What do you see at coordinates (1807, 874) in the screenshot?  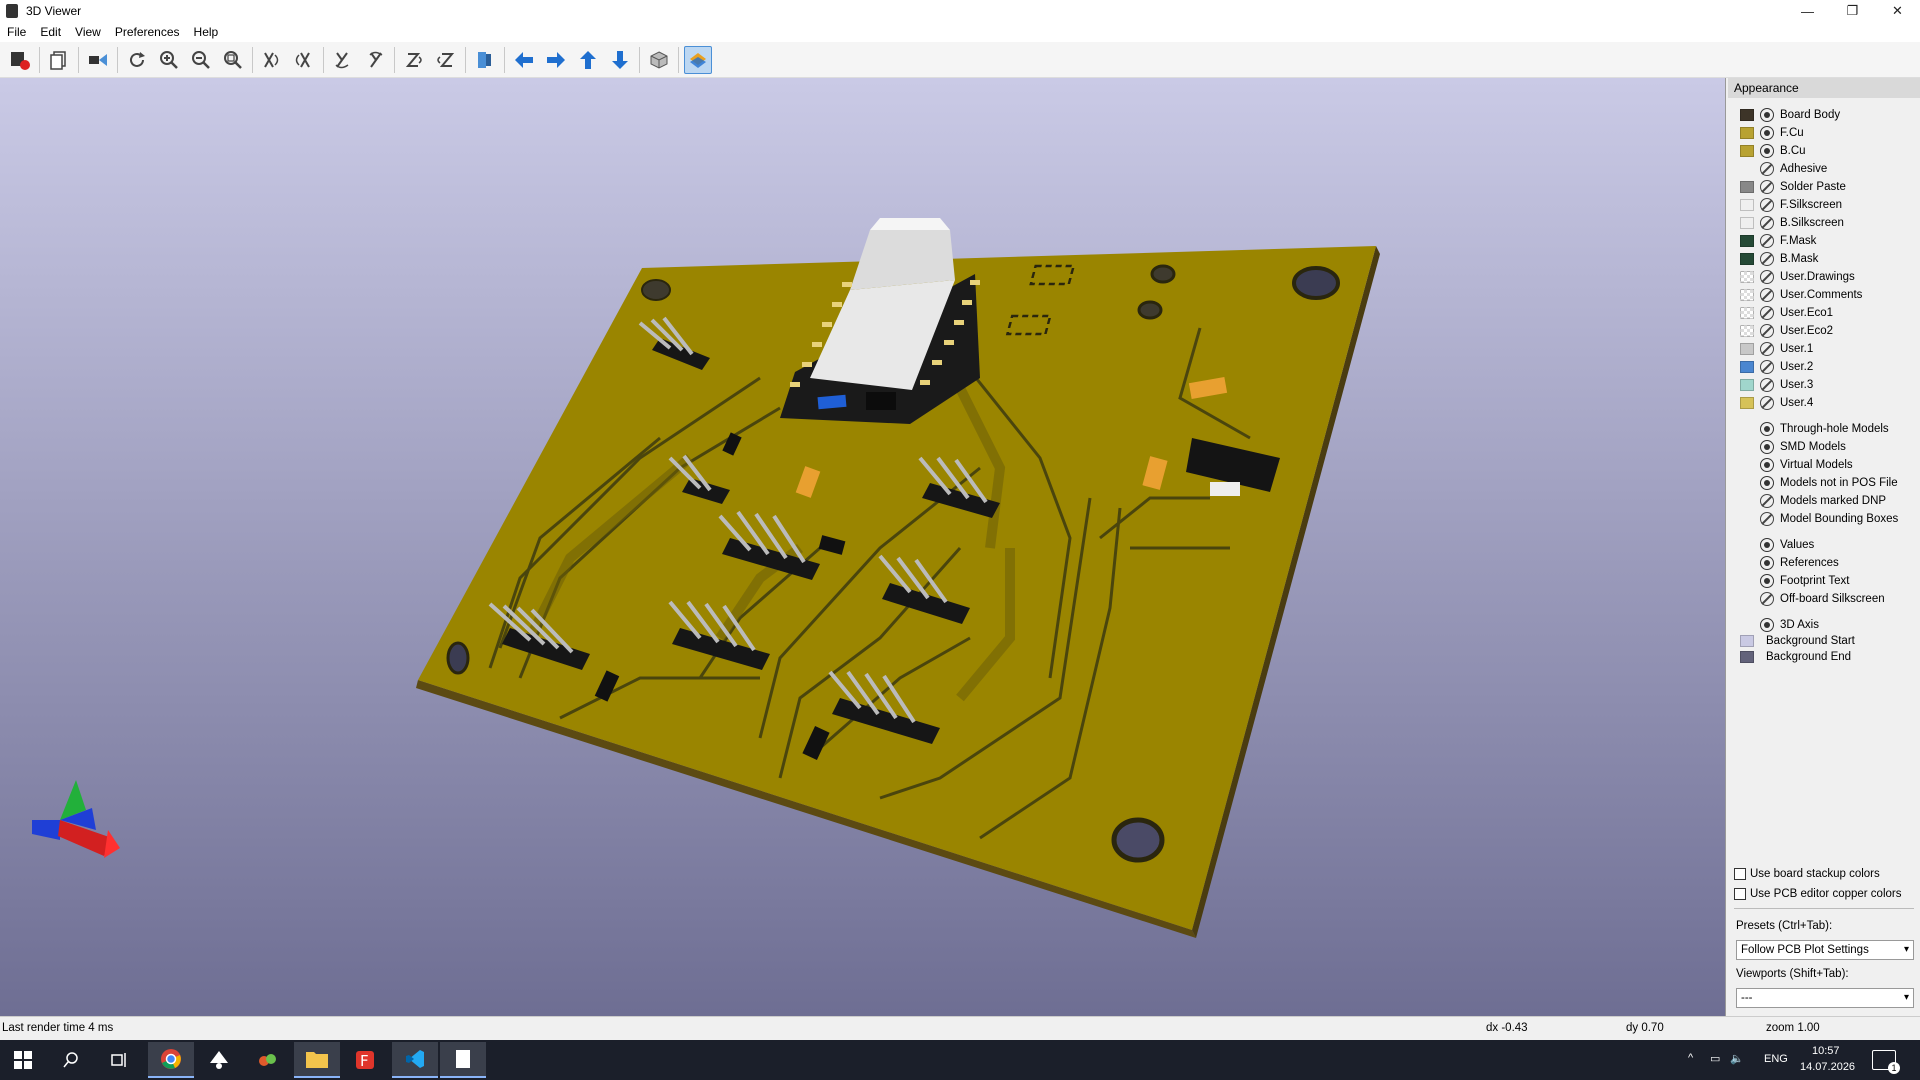 I see `stackup-colors-option: Use board stackup colors` at bounding box center [1807, 874].